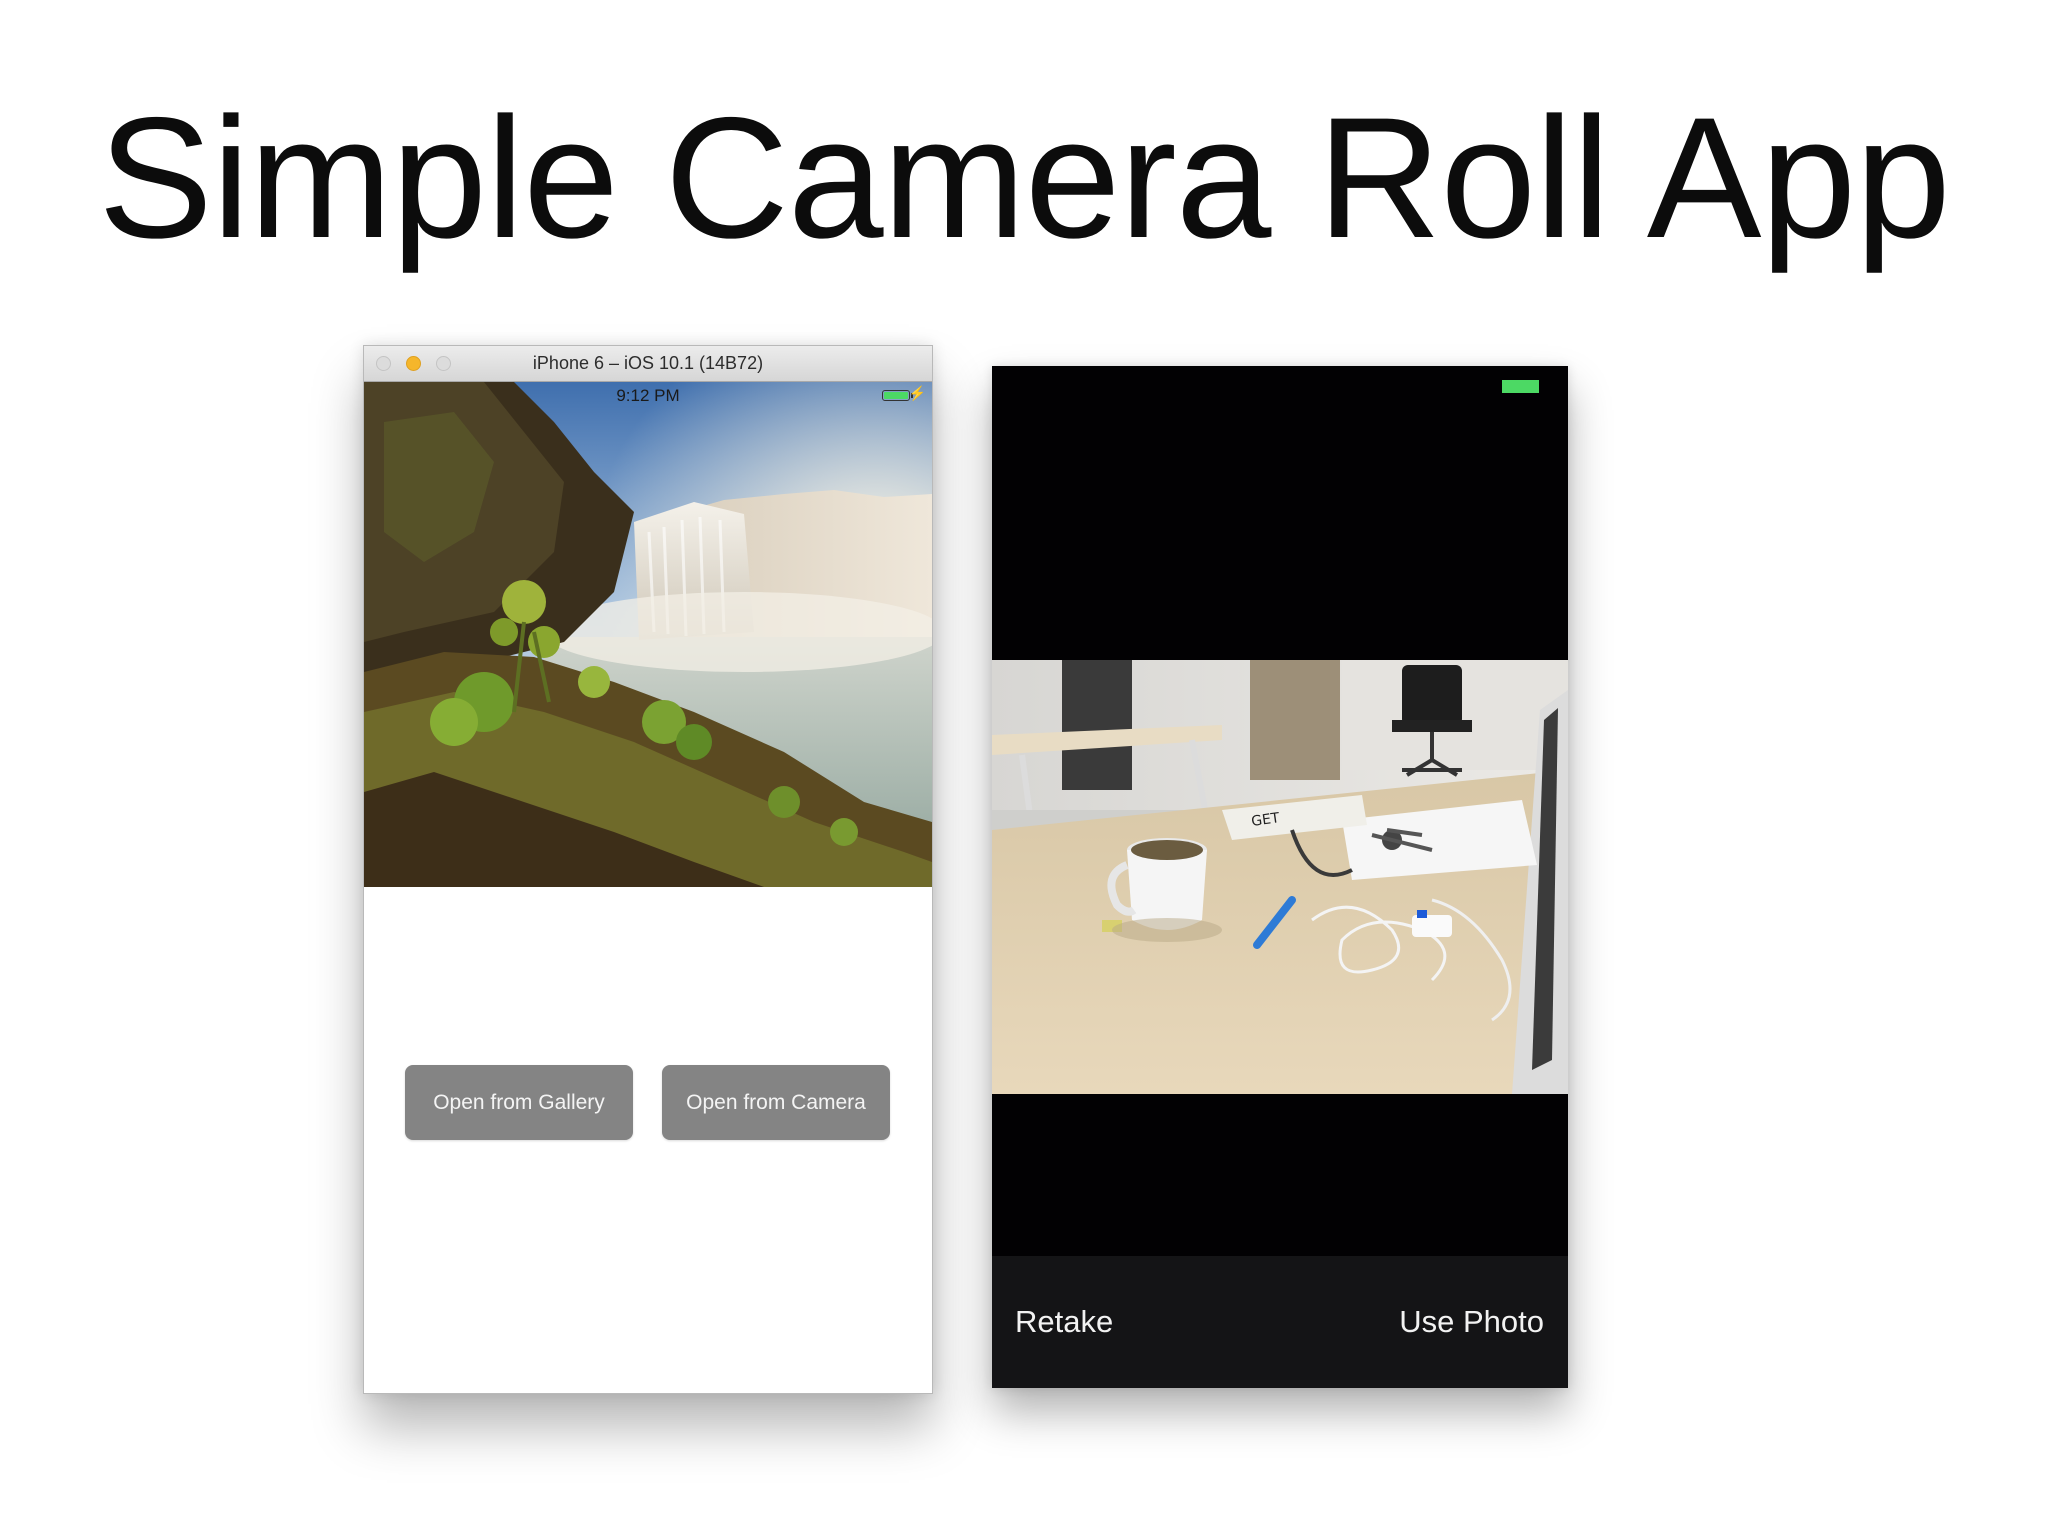  I want to click on retake-button: Retake, so click(1064, 1322).